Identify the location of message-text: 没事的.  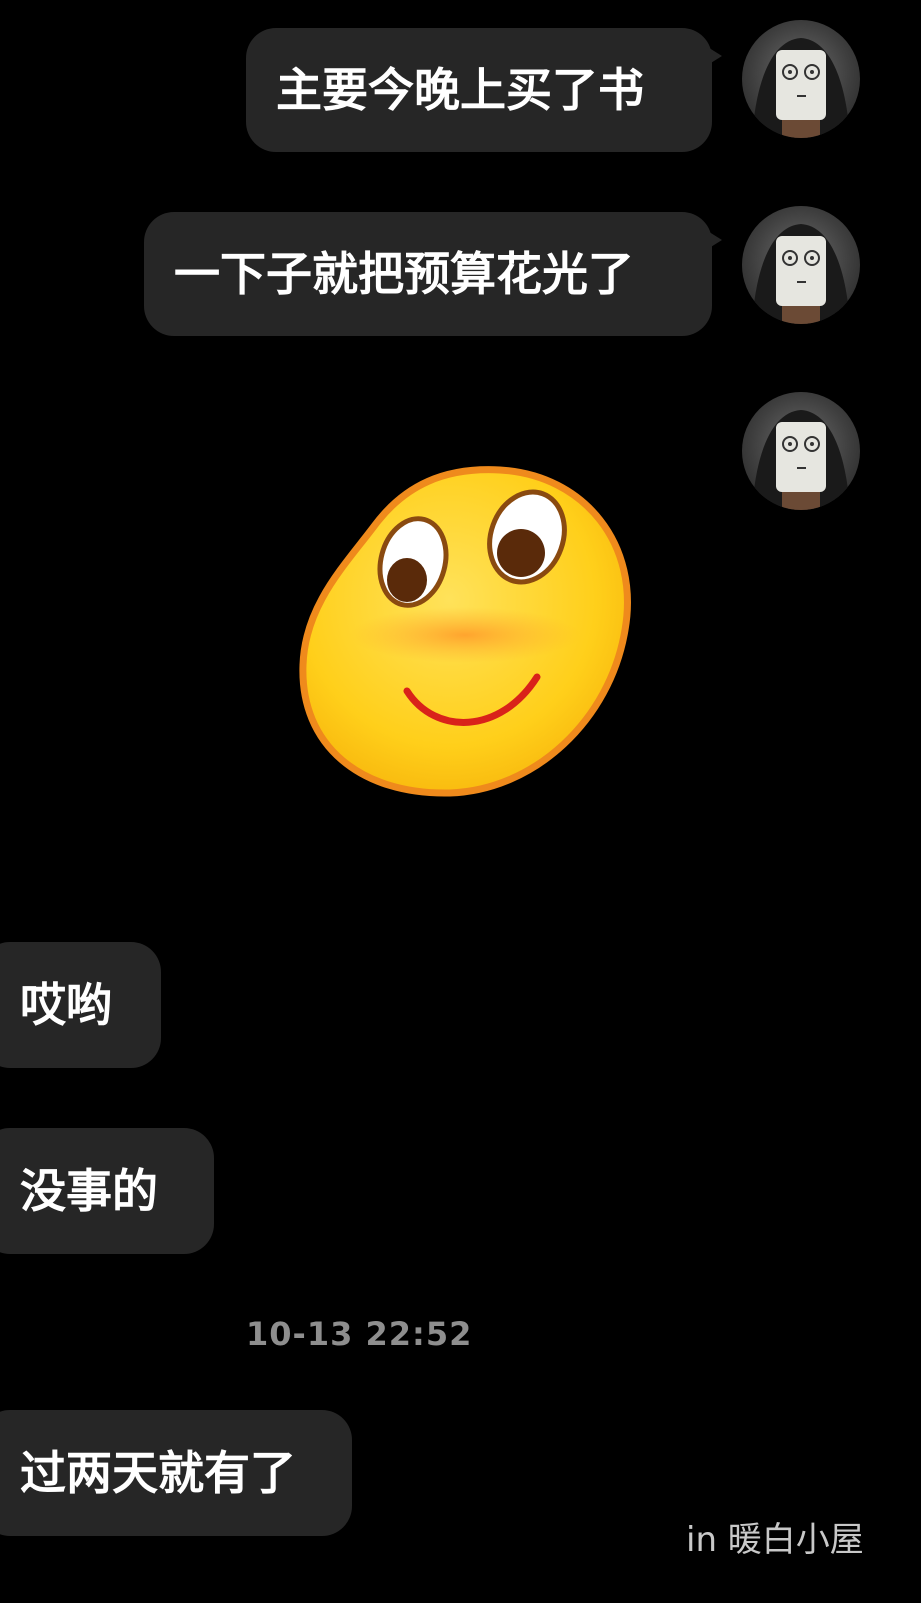
(89, 1191).